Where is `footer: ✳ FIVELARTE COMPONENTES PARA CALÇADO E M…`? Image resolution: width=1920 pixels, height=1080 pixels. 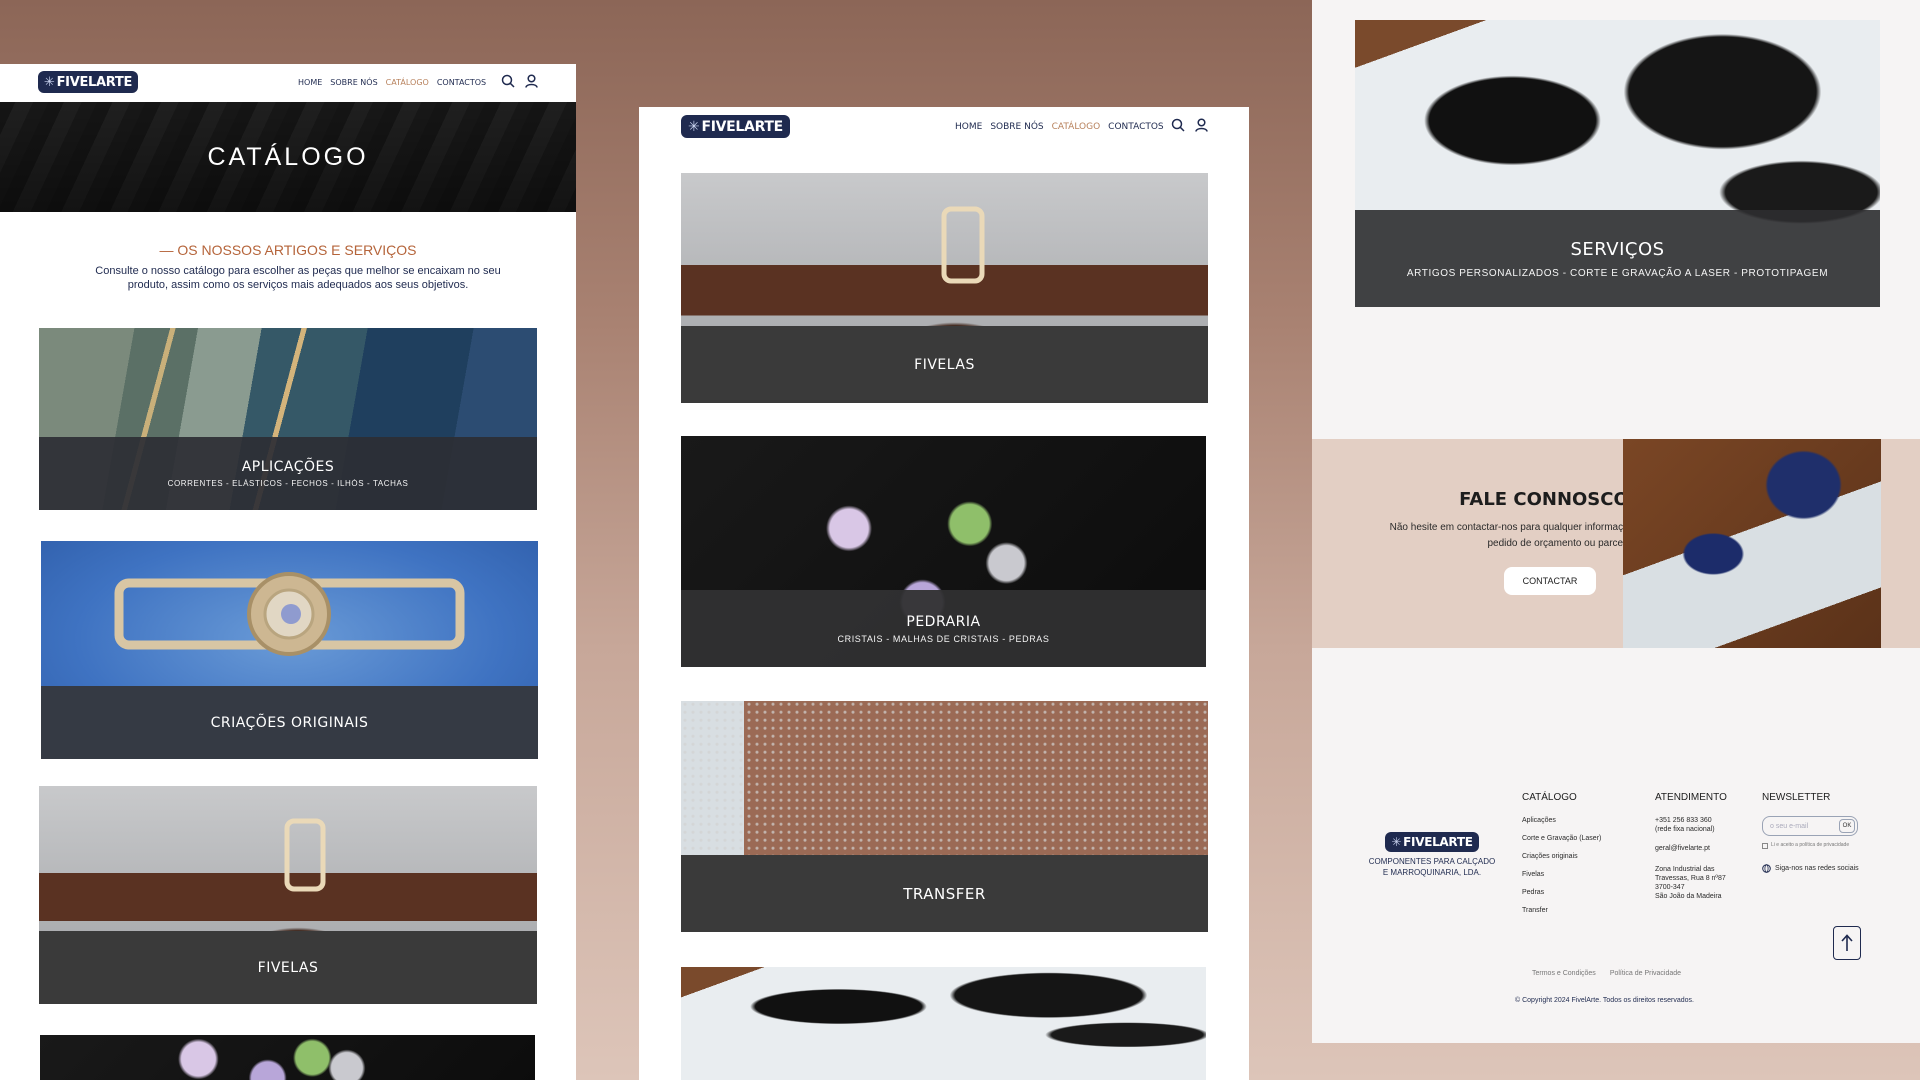 footer: ✳ FIVELARTE COMPONENTES PARA CALÇADO E M… is located at coordinates (1616, 890).